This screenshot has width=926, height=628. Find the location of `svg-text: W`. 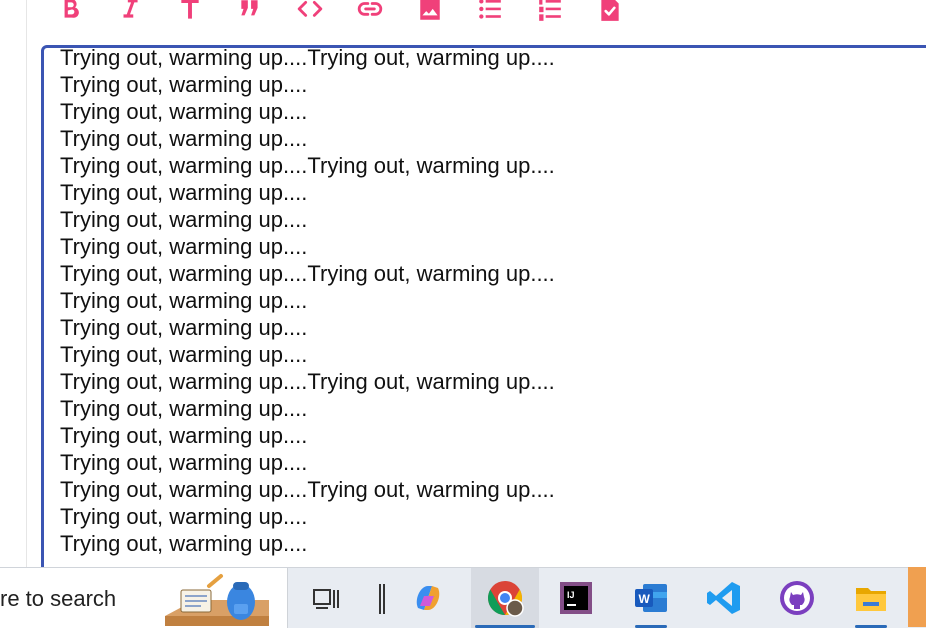

svg-text: W is located at coordinates (645, 599).